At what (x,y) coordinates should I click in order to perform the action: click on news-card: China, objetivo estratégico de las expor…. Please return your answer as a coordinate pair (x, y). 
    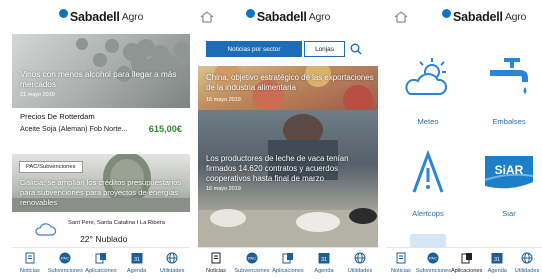
    Looking at the image, I should click on (288, 88).